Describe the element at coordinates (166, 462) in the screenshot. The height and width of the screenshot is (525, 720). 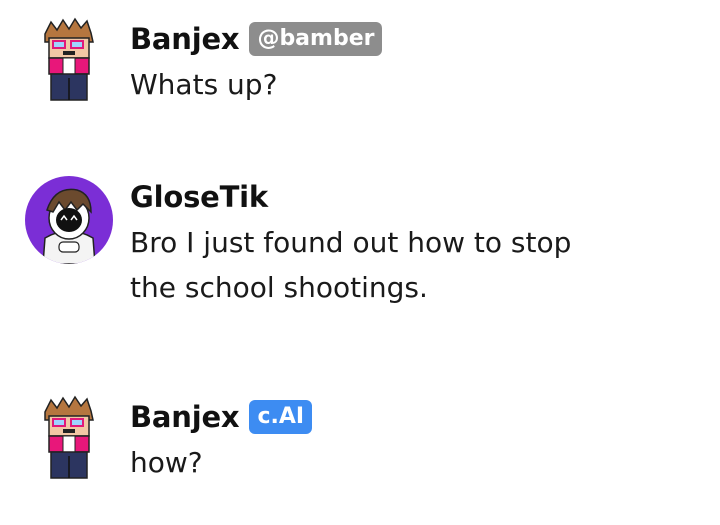
I see `message-text: how?` at that location.